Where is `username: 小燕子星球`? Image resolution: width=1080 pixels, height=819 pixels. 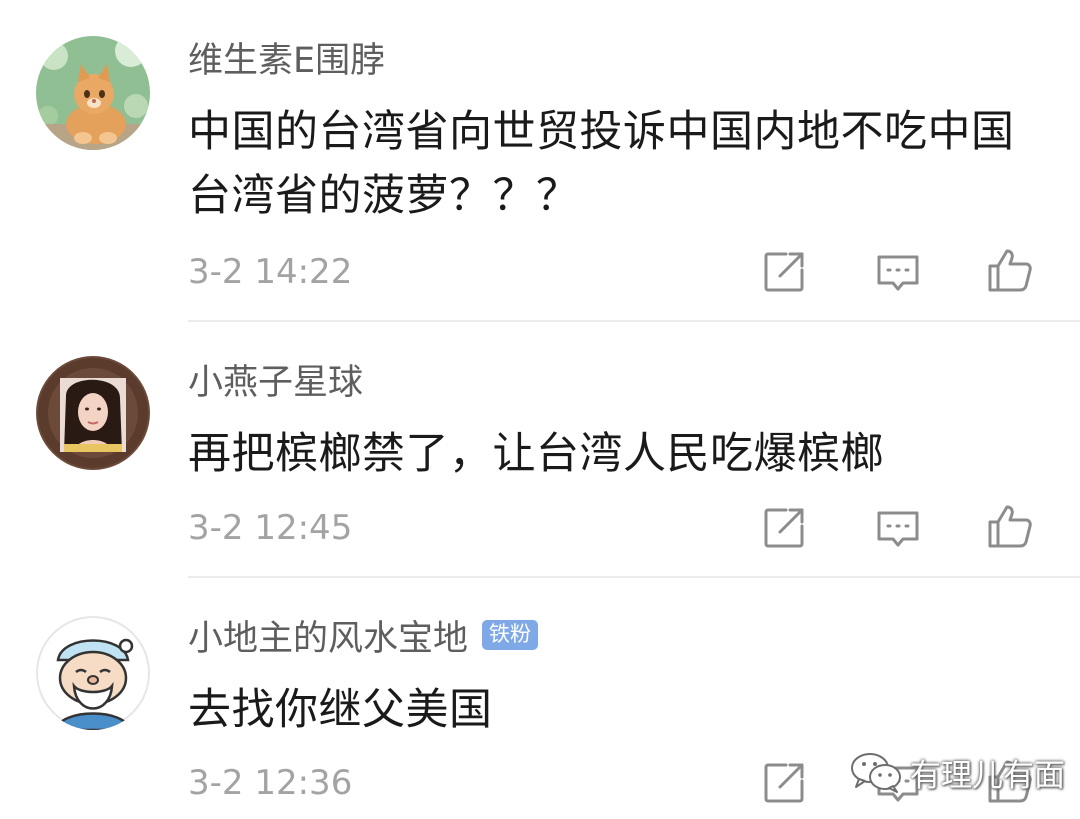
username: 小燕子星球 is located at coordinates (275, 383).